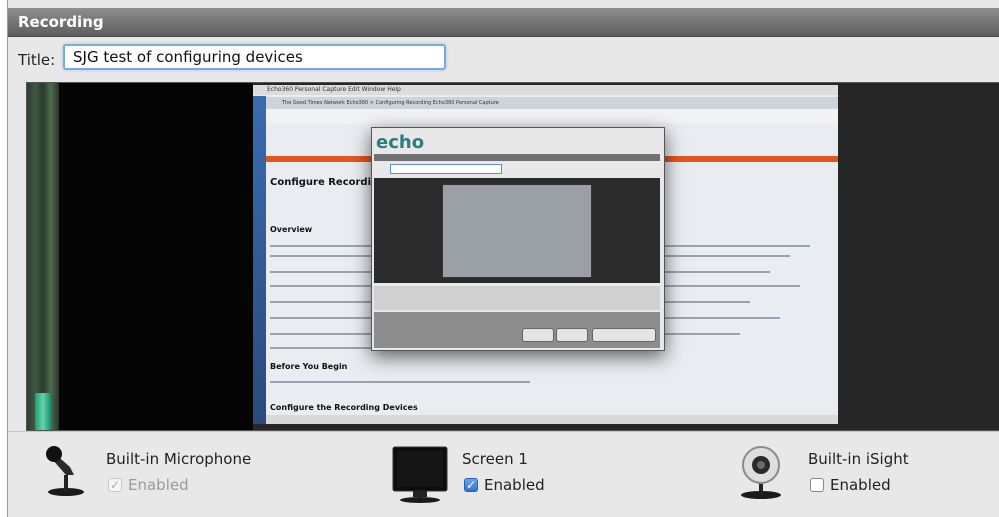  What do you see at coordinates (503, 22) in the screenshot?
I see `recording-header: Recording` at bounding box center [503, 22].